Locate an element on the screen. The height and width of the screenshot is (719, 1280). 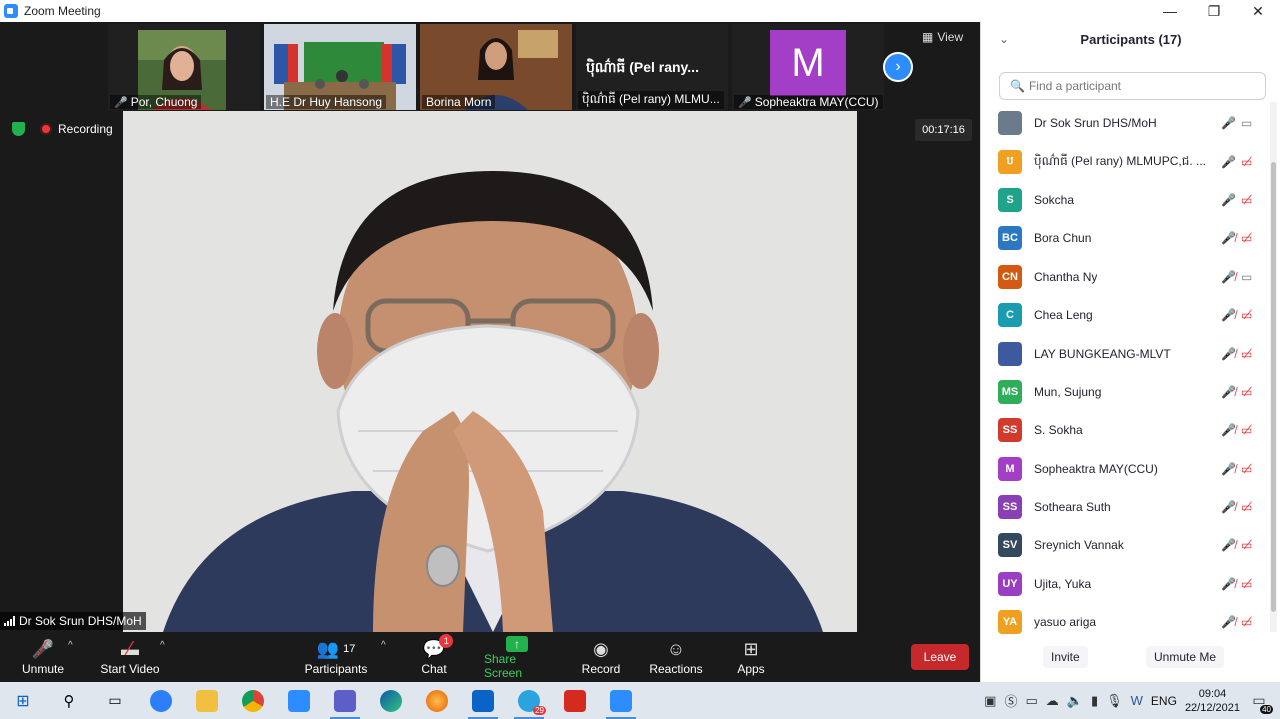
search-button: ⚲ is located at coordinates (69, 700).